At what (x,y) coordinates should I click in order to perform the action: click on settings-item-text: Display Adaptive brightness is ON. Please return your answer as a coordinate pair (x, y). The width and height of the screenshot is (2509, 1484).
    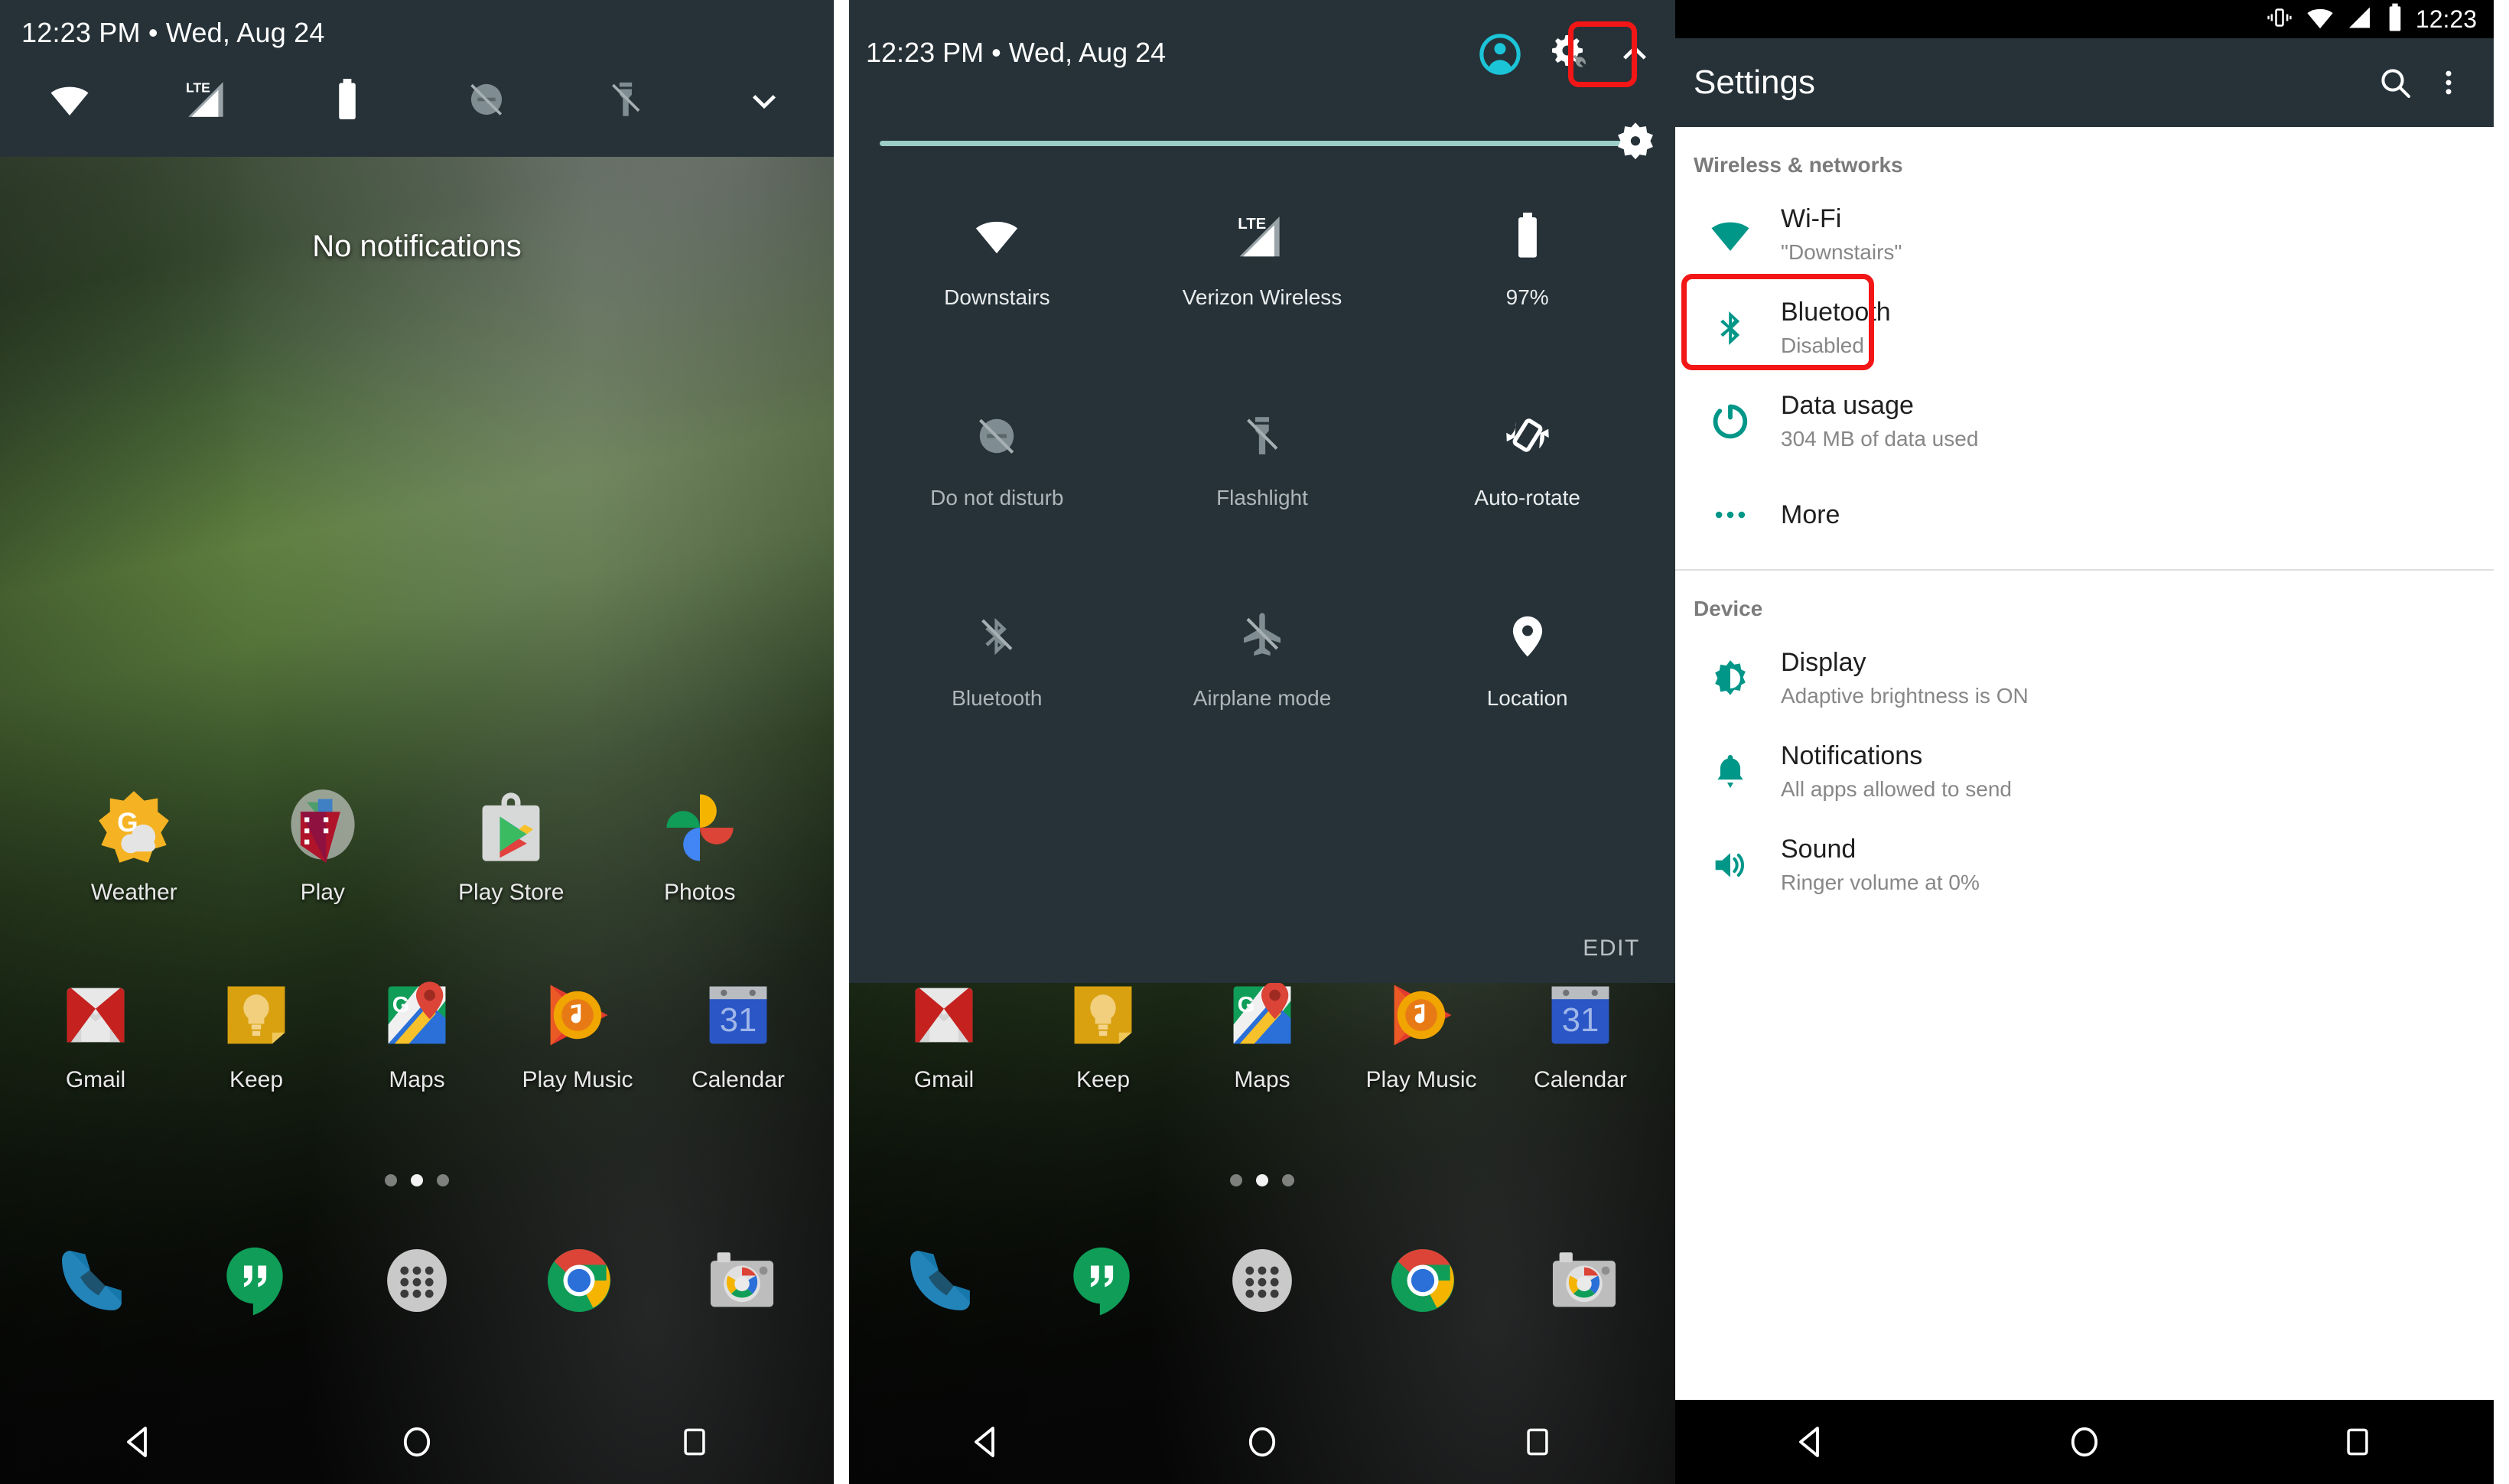
    Looking at the image, I should click on (1898, 678).